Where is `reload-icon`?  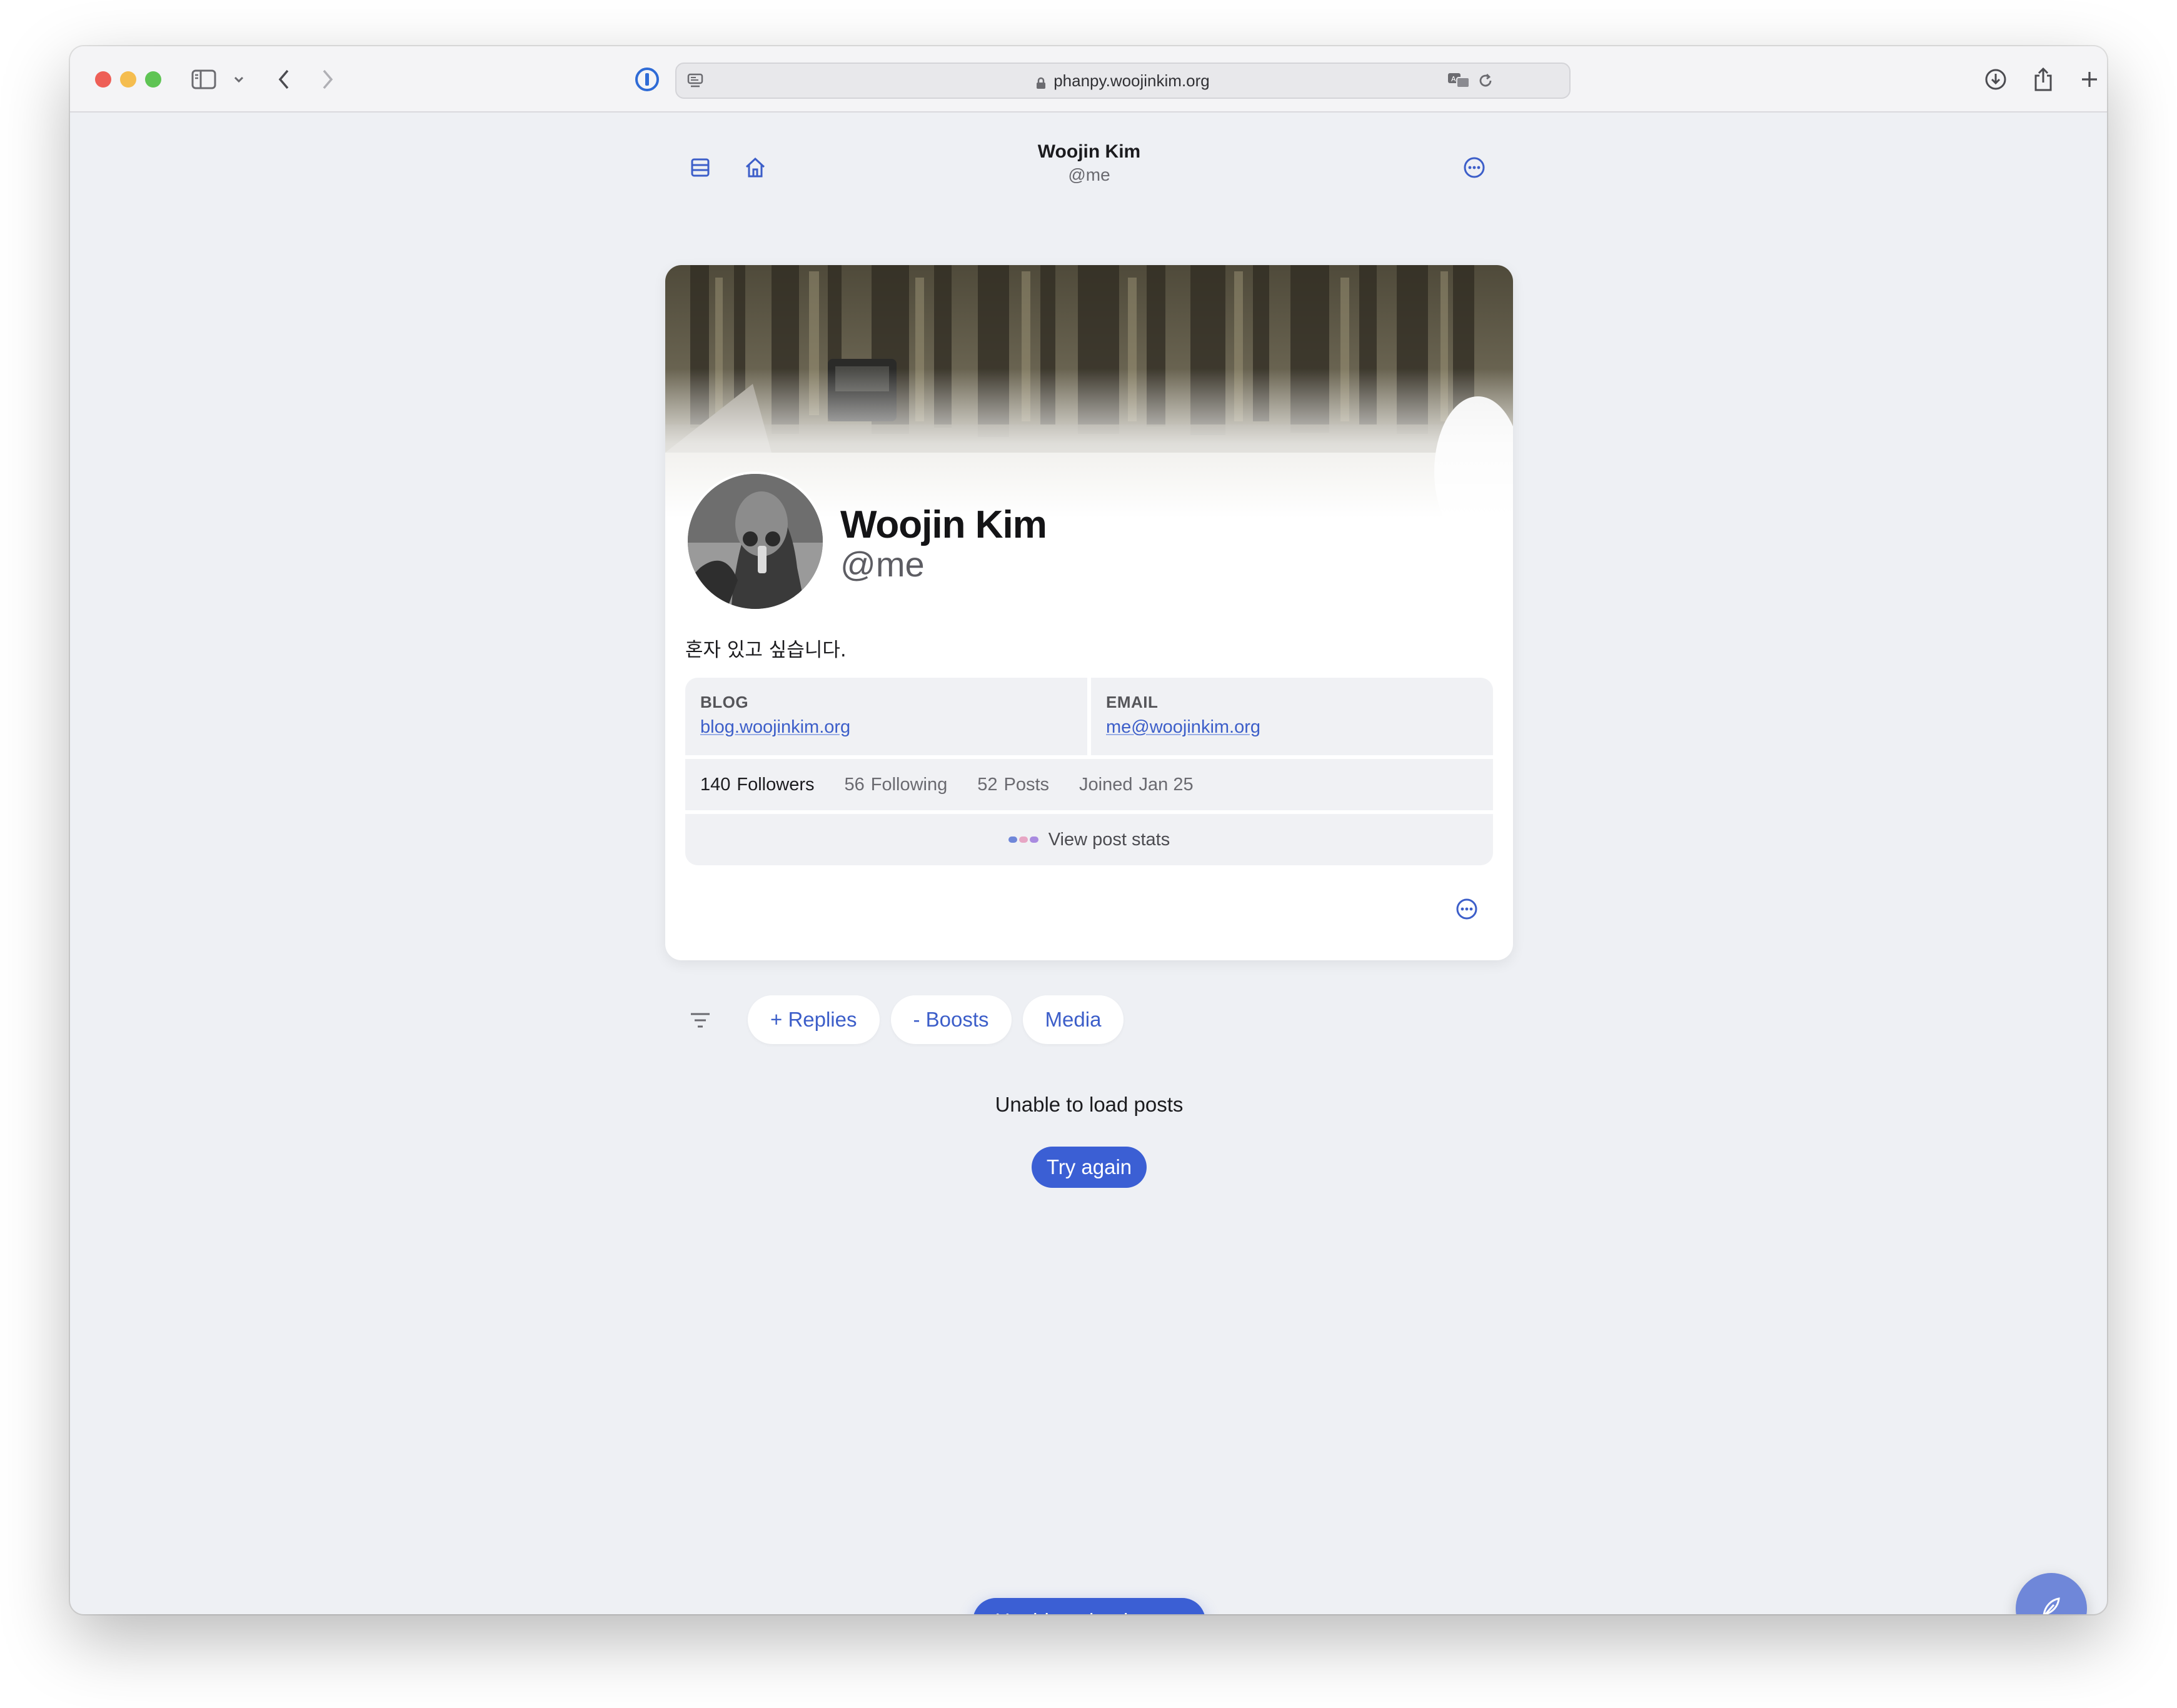
reload-icon is located at coordinates (1485, 81).